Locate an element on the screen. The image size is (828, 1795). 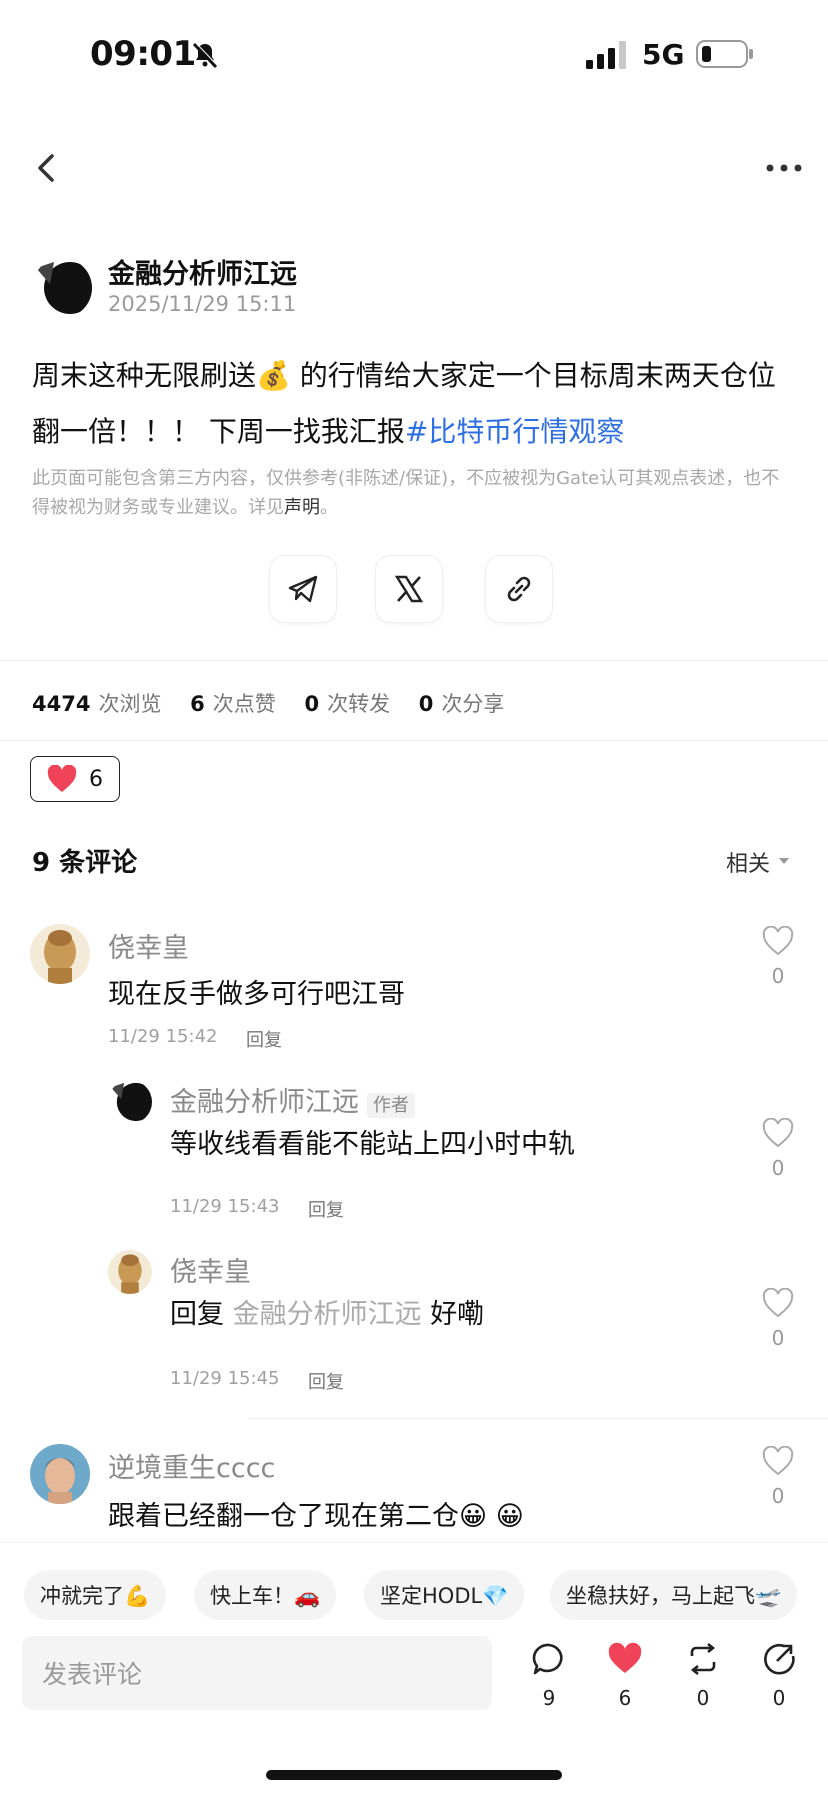
commenter-name-text: 金融分析师江远 is located at coordinates (264, 1102).